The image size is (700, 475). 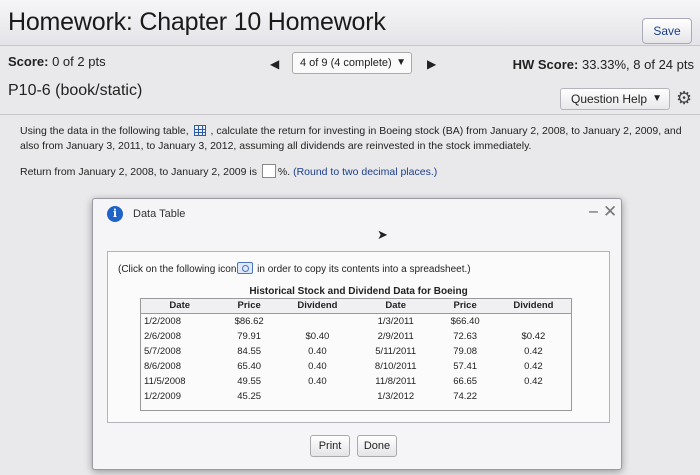 What do you see at coordinates (159, 214) in the screenshot?
I see `dialog-title: Data Table` at bounding box center [159, 214].